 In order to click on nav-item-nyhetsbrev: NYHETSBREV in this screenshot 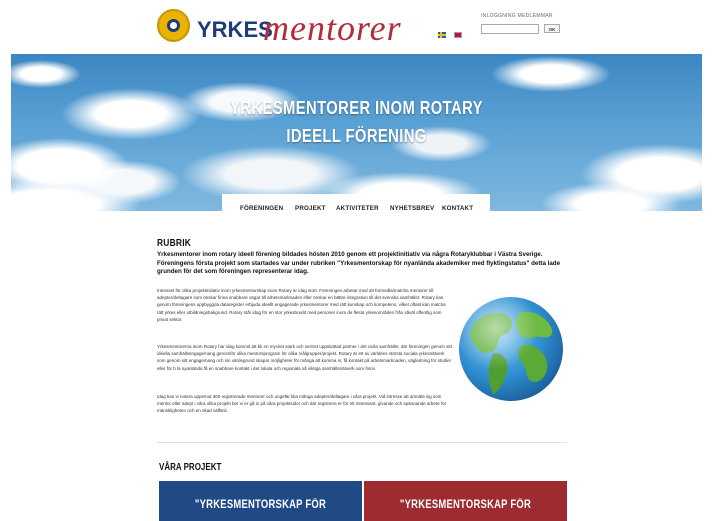, I will do `click(412, 208)`.